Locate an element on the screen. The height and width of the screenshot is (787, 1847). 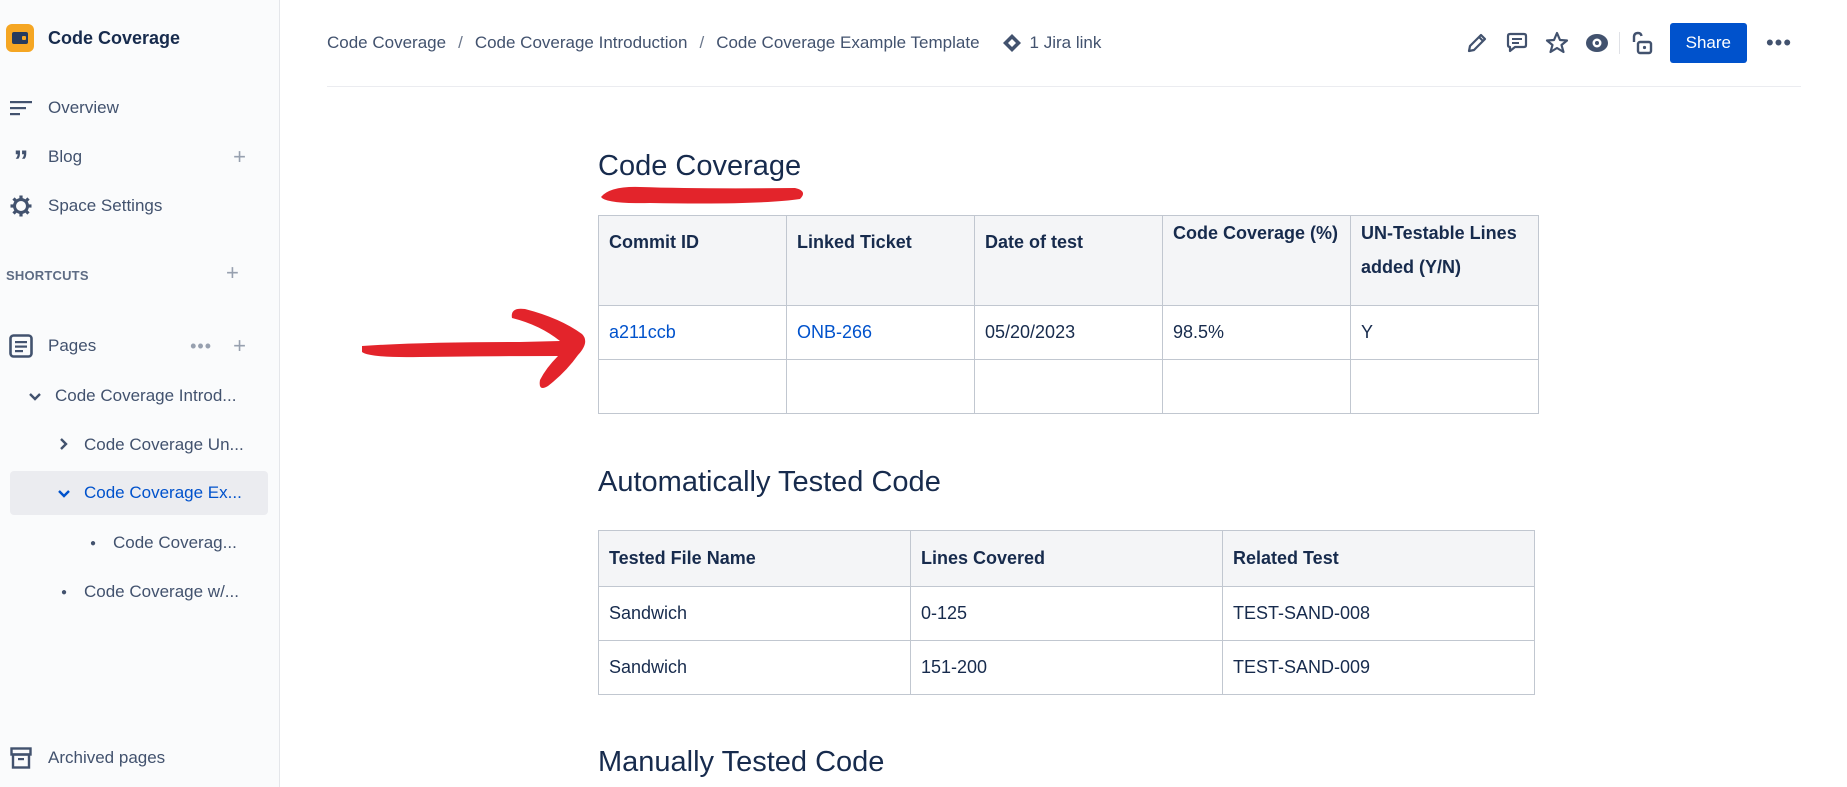
ticket-link: ONB-266 is located at coordinates (834, 332).